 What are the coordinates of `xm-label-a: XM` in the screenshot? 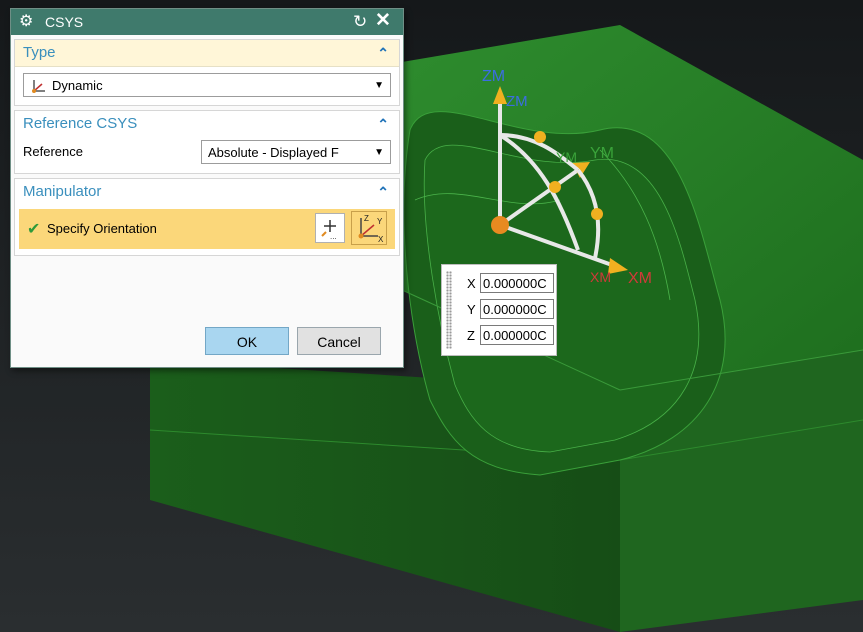 It's located at (600, 277).